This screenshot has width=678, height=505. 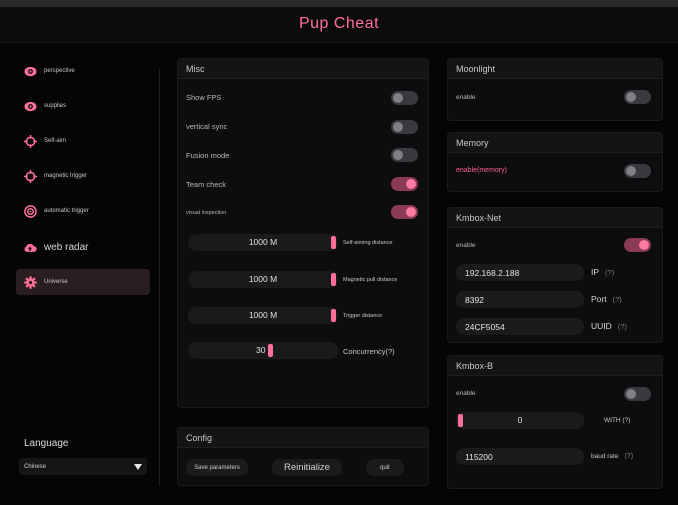 I want to click on slider-value: 0, so click(x=520, y=420).